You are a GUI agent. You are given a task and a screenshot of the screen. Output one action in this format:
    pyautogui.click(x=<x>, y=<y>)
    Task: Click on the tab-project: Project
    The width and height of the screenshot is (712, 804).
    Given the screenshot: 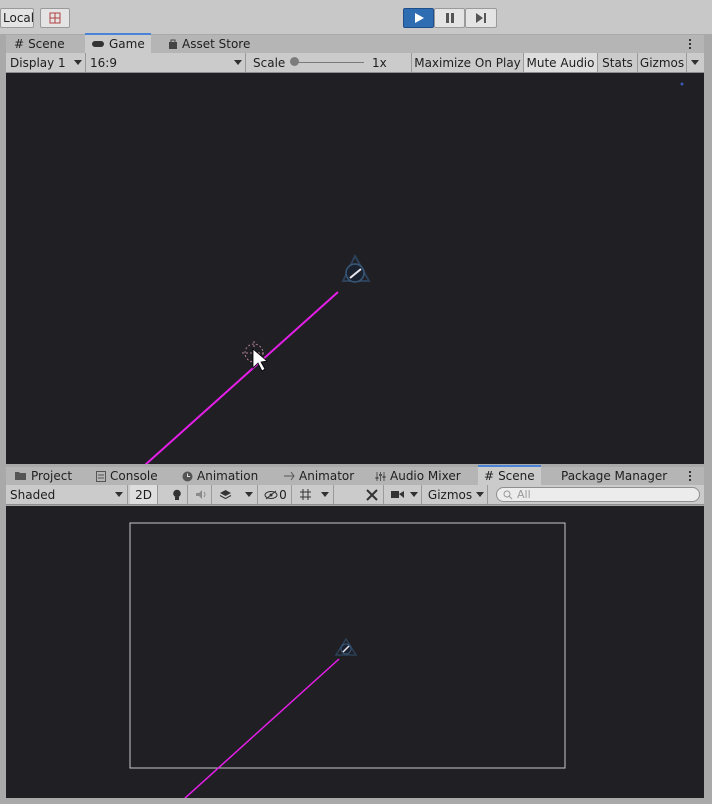 What is the action you would take?
    pyautogui.click(x=43, y=476)
    